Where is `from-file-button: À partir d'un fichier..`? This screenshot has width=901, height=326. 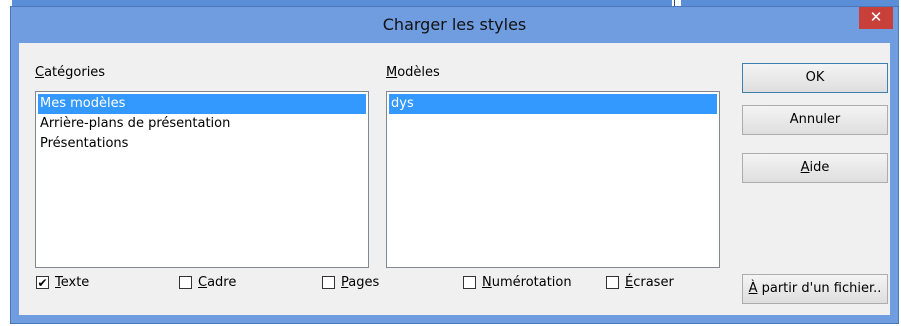
from-file-button: À partir d'un fichier.. is located at coordinates (815, 289).